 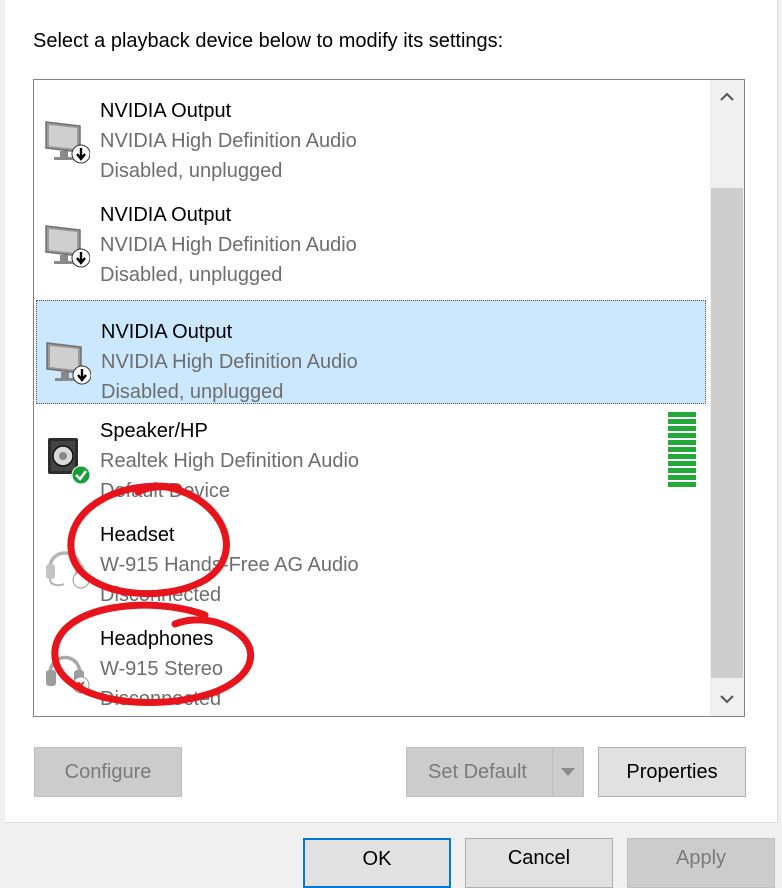 I want to click on set-default-label: Set Default, so click(x=477, y=771).